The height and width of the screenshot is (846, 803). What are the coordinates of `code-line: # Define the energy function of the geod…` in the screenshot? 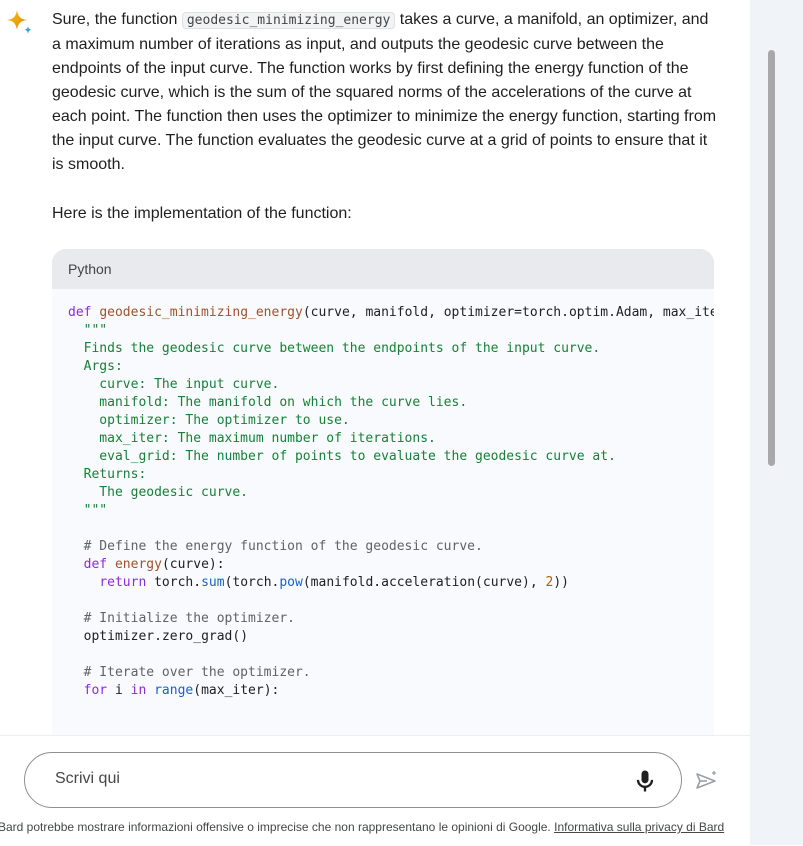 It's located at (275, 546).